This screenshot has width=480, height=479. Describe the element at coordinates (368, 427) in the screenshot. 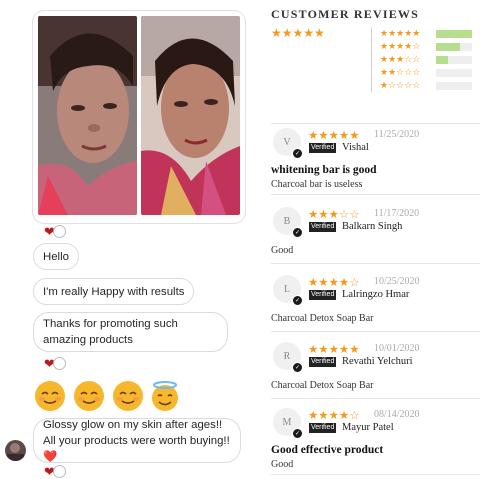

I see `reviewer-name: Mayur Patel` at that location.